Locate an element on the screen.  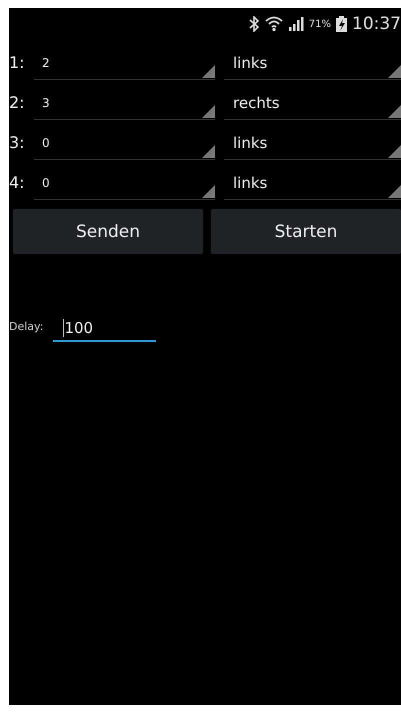
clock: 10:37 is located at coordinates (376, 24).